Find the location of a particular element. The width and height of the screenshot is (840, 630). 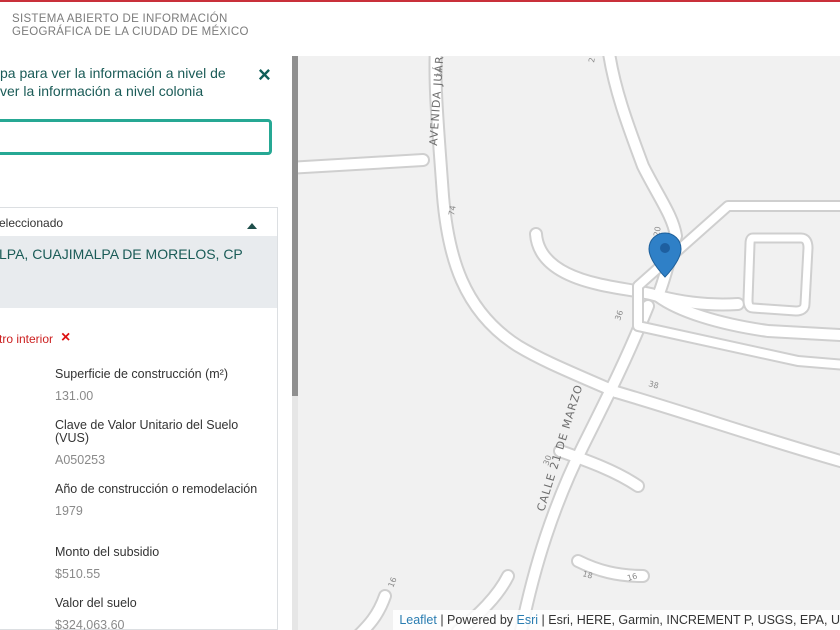

app-title-line-1: SISTEMA ABIERTO DE INFORMACIÓN is located at coordinates (120, 19).